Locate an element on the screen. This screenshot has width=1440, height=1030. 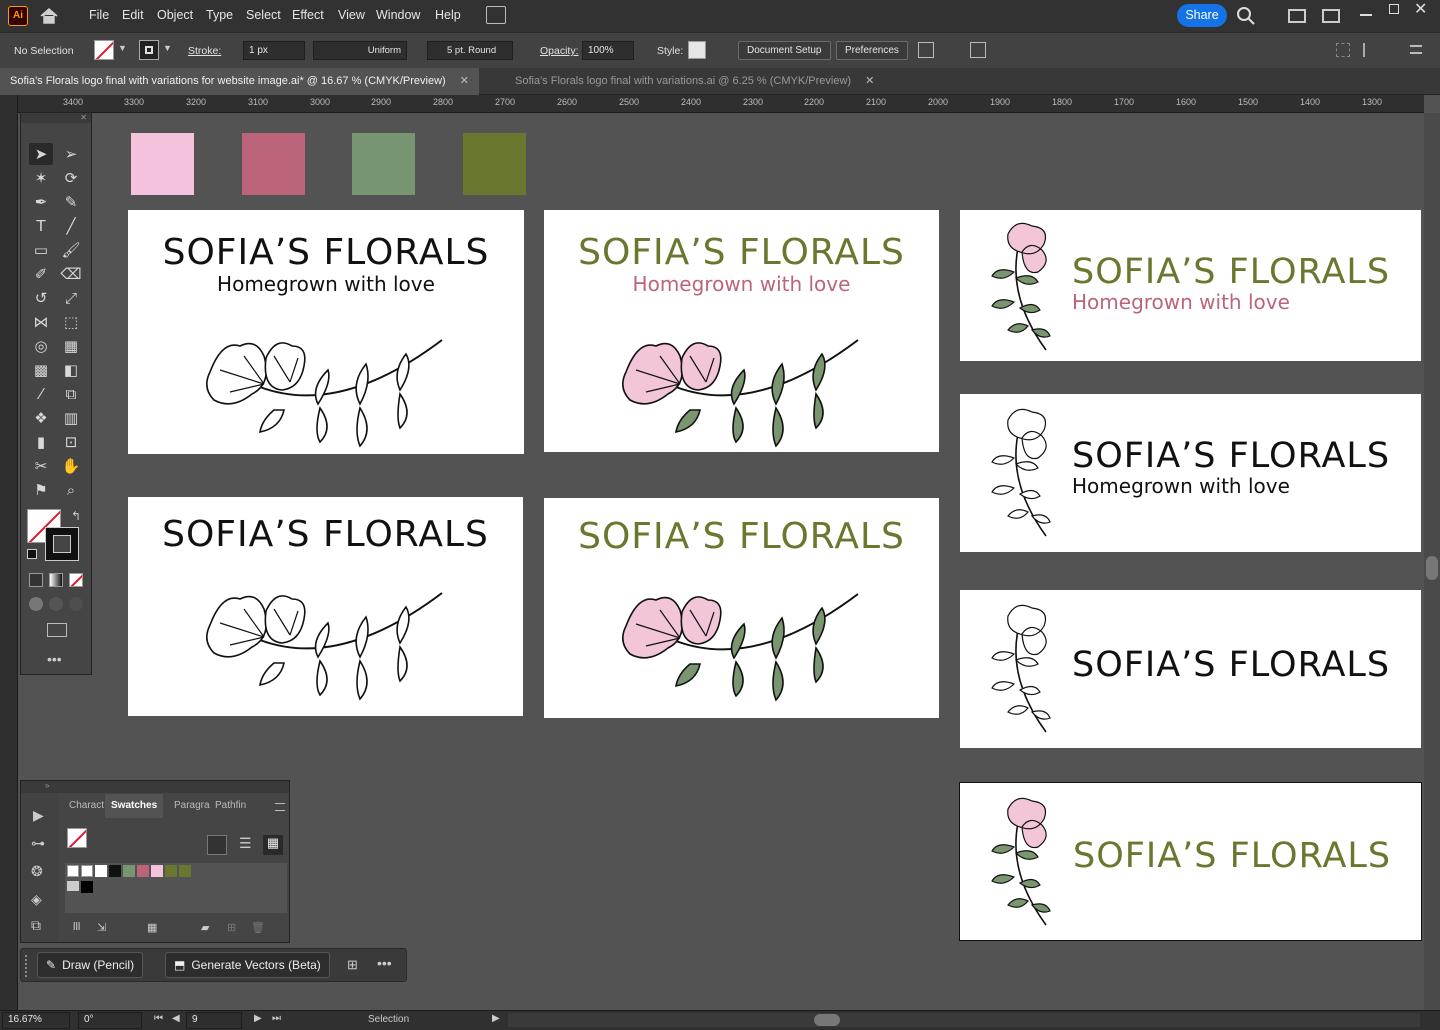
panel-layout-icon is located at coordinates (1331, 16).